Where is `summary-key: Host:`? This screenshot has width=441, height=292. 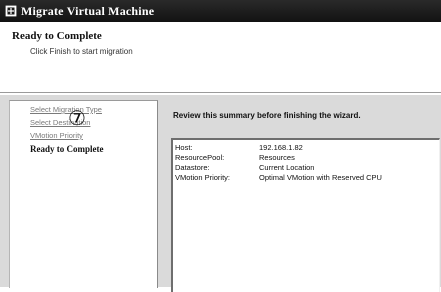
summary-key: Host: is located at coordinates (184, 147).